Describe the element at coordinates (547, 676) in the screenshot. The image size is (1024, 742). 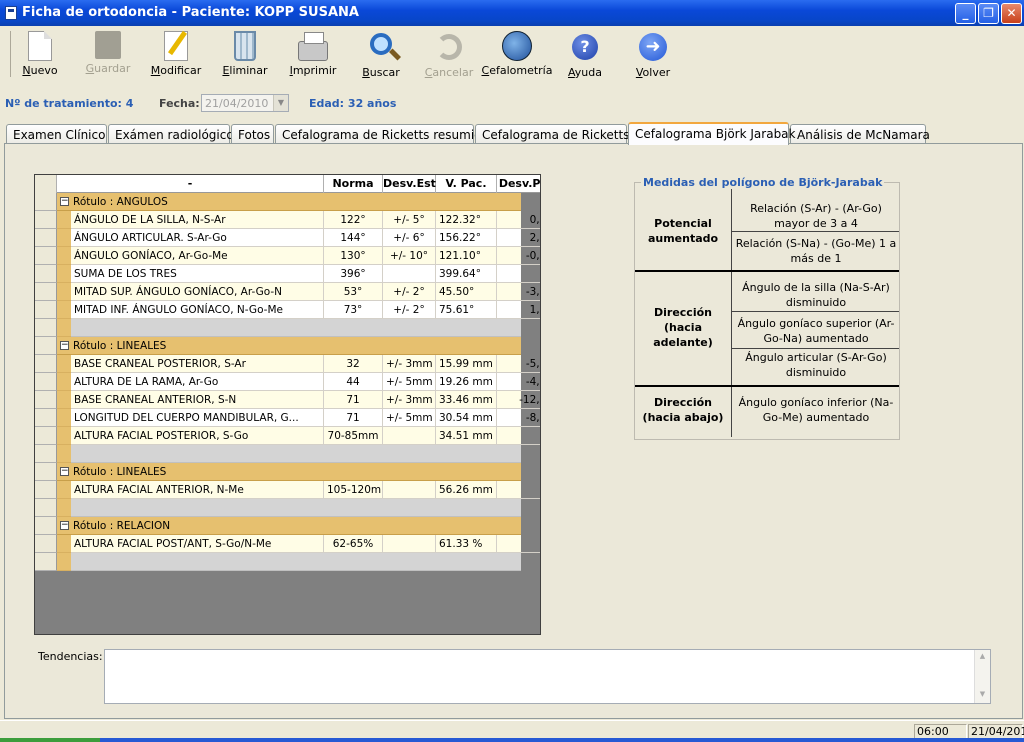
I see `tendencias-textarea: ▲ ▼` at that location.